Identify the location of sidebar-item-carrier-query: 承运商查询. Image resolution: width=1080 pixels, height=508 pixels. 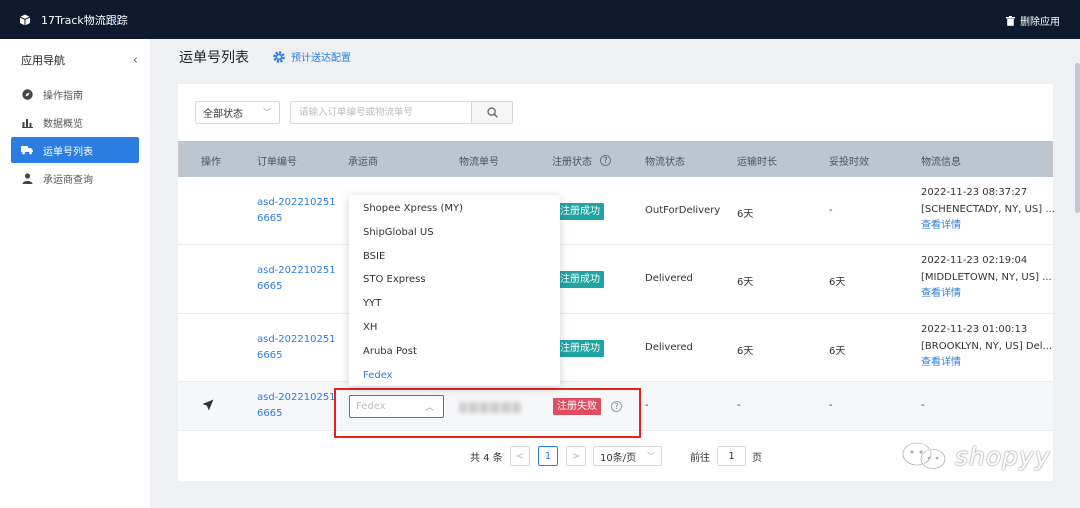
(75, 178).